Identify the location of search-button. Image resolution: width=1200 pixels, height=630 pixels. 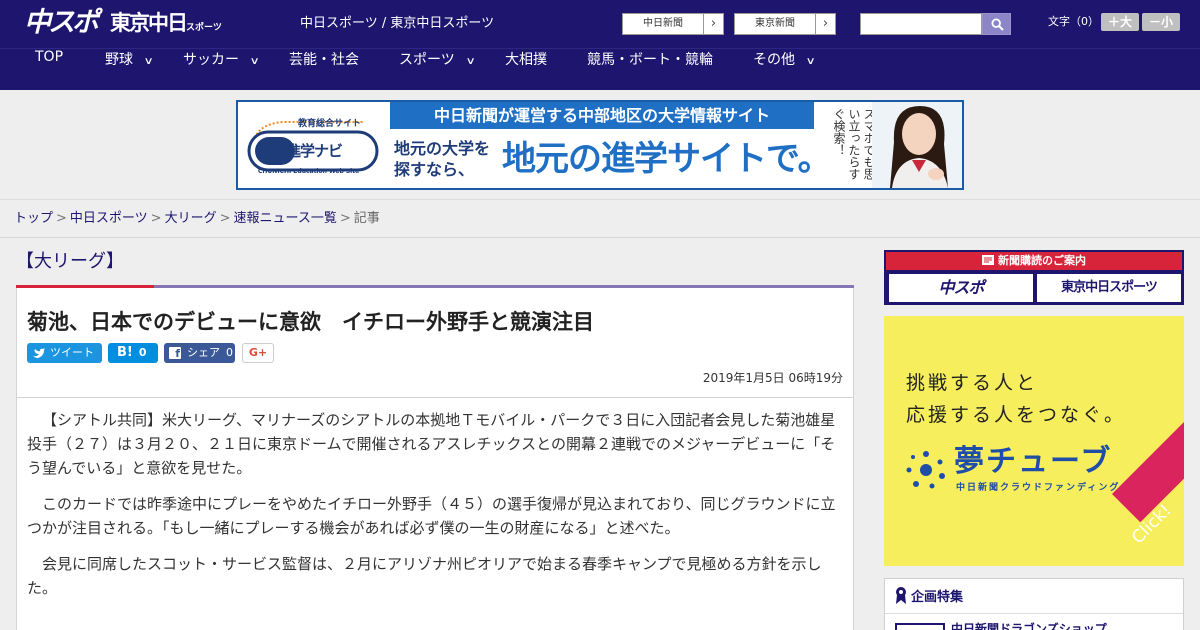
(996, 24).